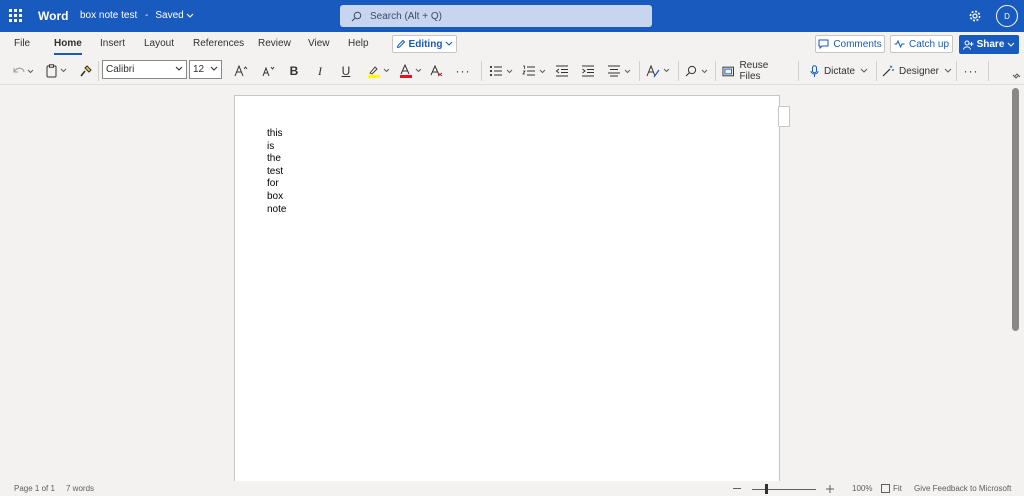 This screenshot has width=1024, height=496. I want to click on styles-icon, so click(658, 71).